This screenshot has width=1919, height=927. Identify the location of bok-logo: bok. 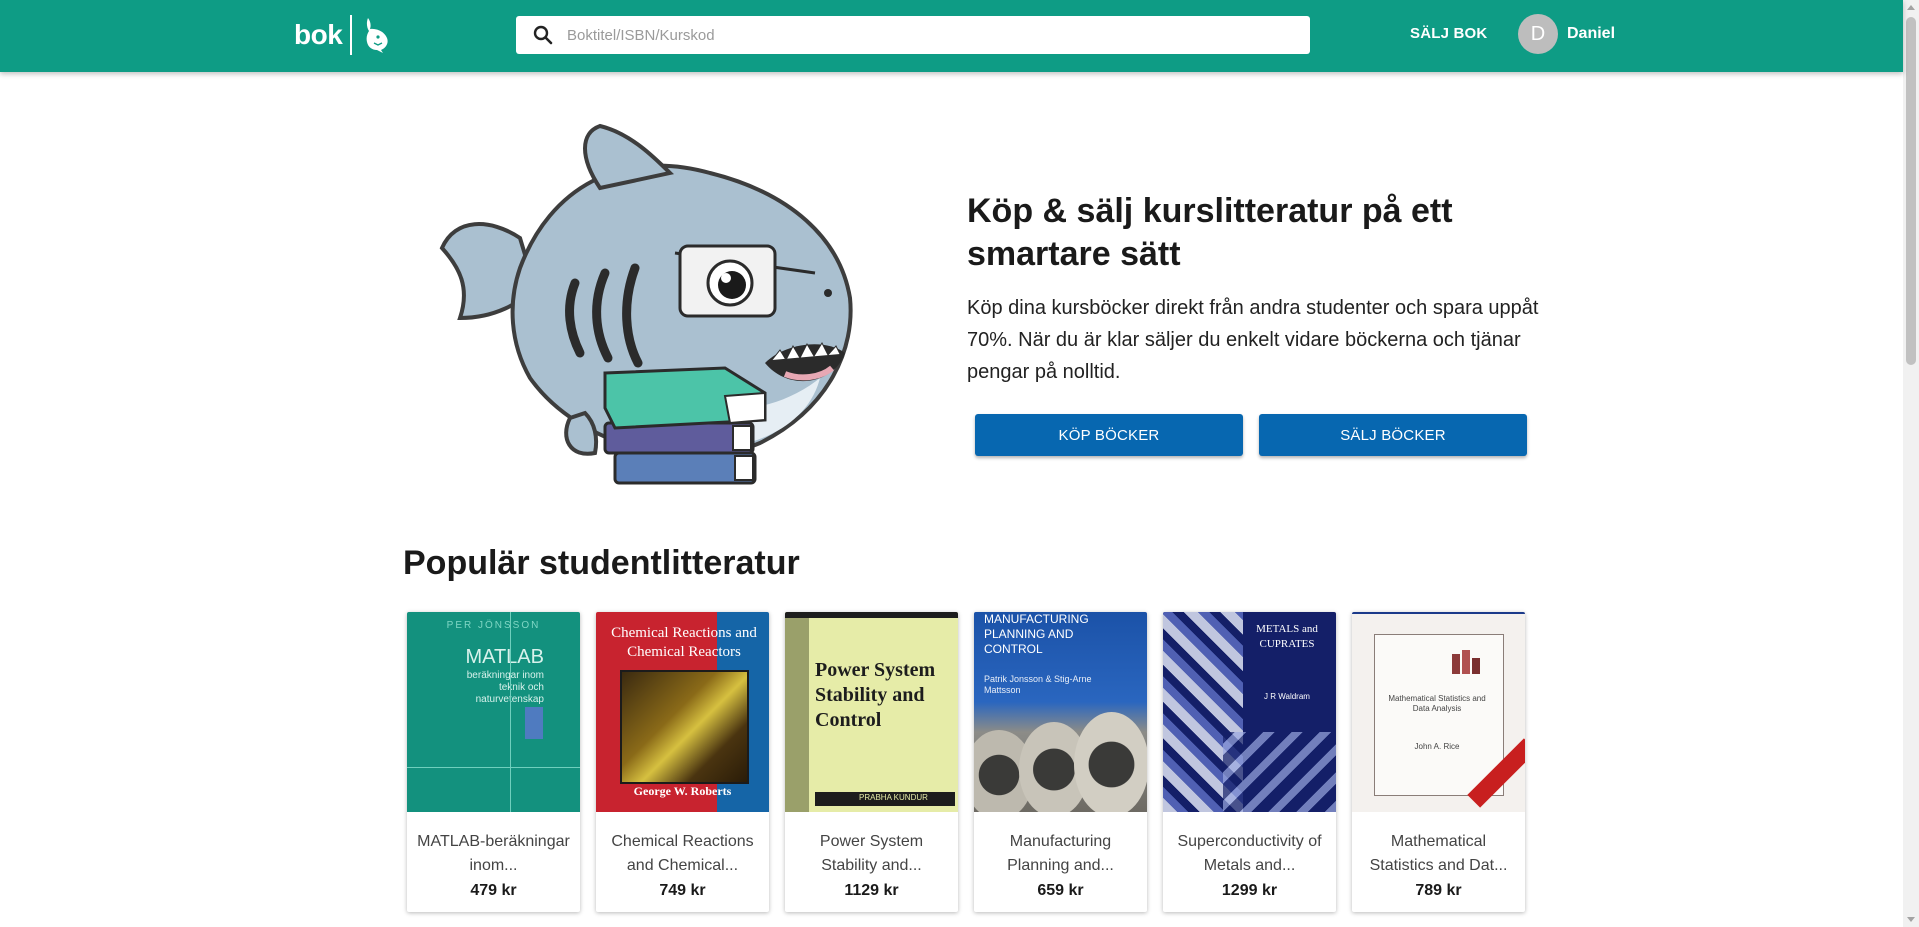
(343, 35).